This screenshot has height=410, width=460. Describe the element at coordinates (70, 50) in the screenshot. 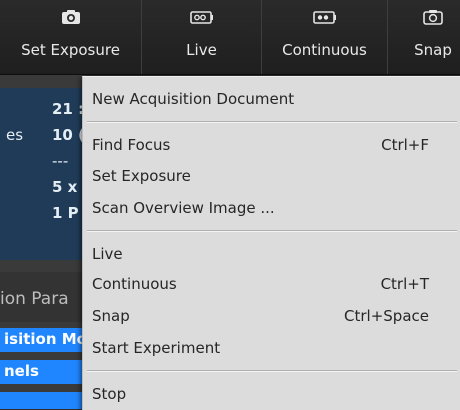

I see `set-exposure-label: Set Exposure` at that location.